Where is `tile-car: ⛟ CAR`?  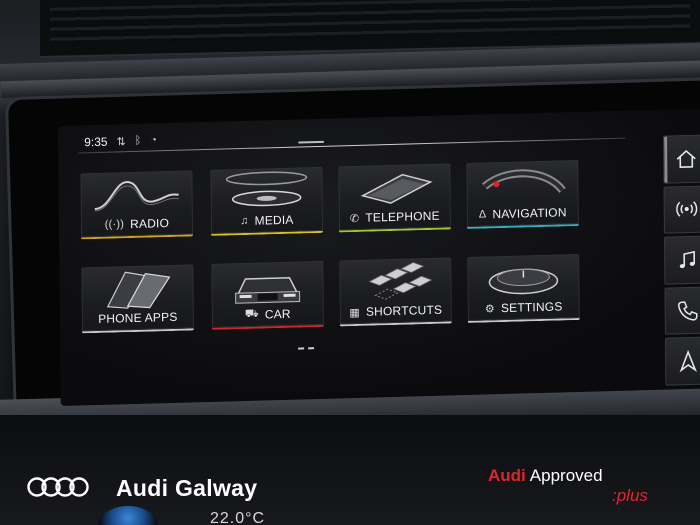
tile-car: ⛟ CAR is located at coordinates (267, 295).